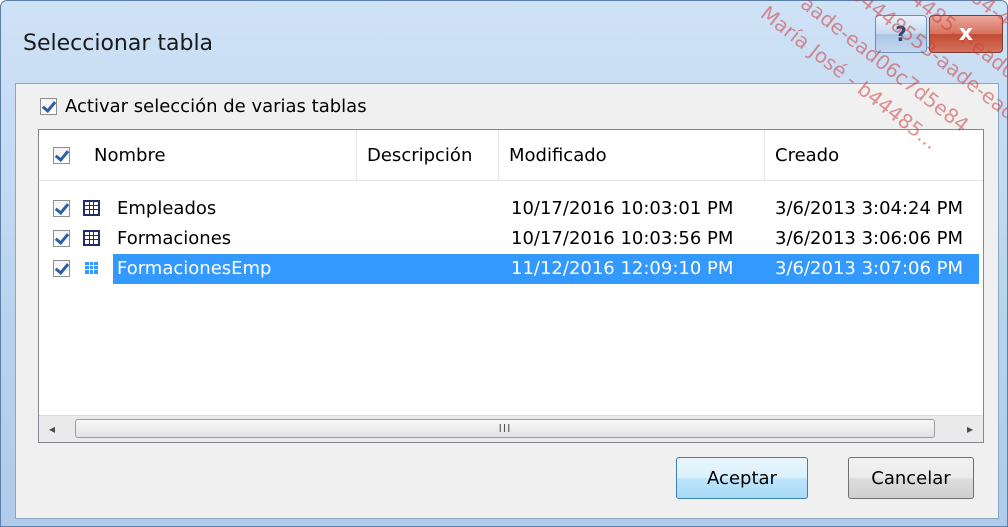 This screenshot has height=527, width=1008. Describe the element at coordinates (874, 155) in the screenshot. I see `column-header-creado: Creado` at that location.